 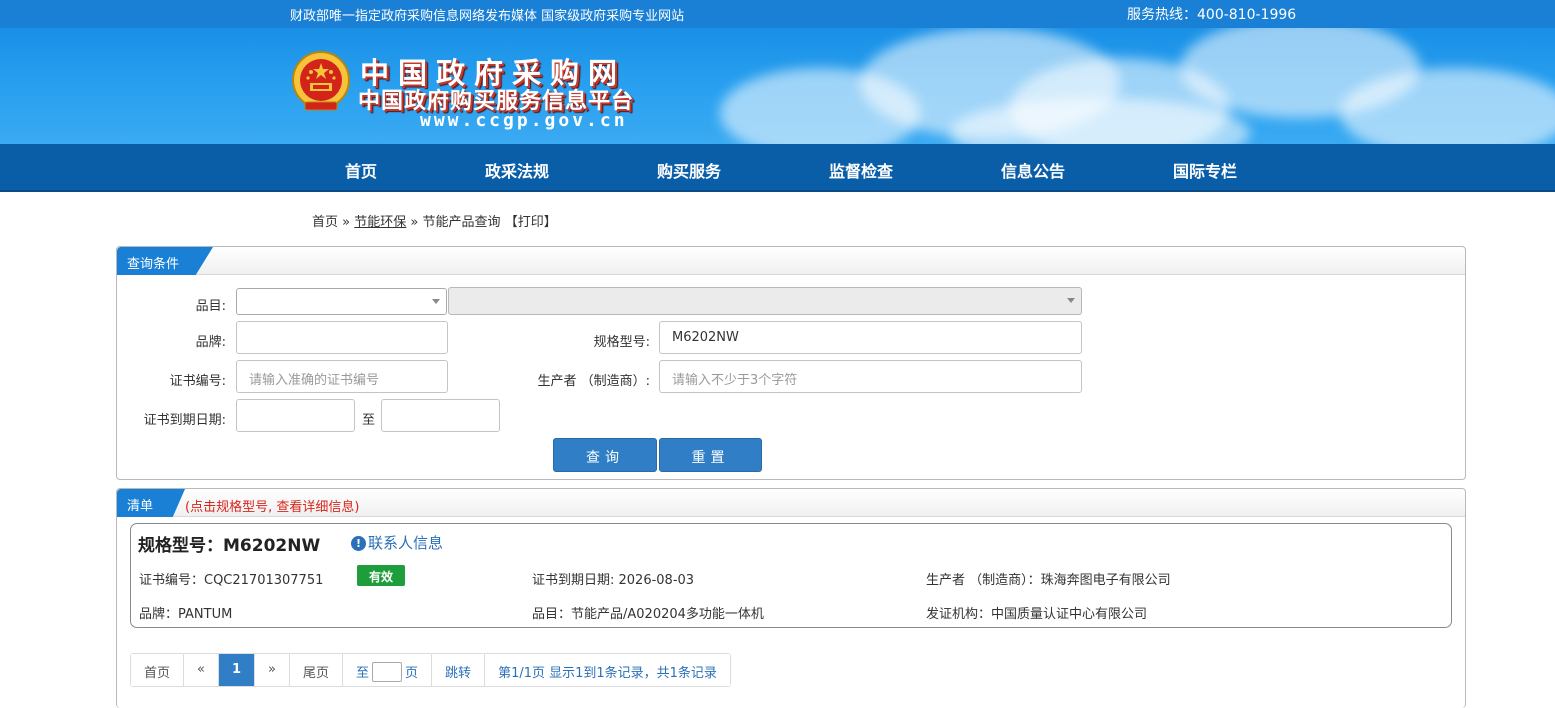 What do you see at coordinates (158, 670) in the screenshot?
I see `page-first: 首页` at bounding box center [158, 670].